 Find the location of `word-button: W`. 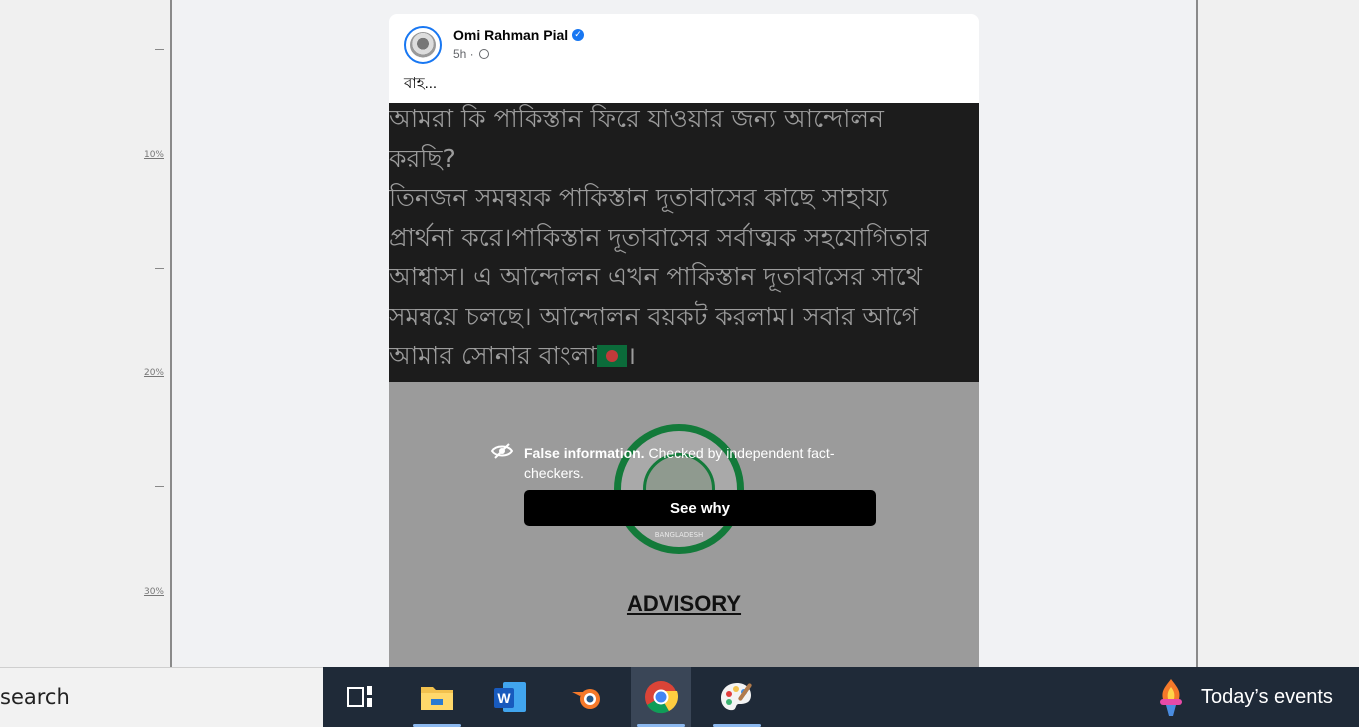

word-button: W is located at coordinates (510, 697).